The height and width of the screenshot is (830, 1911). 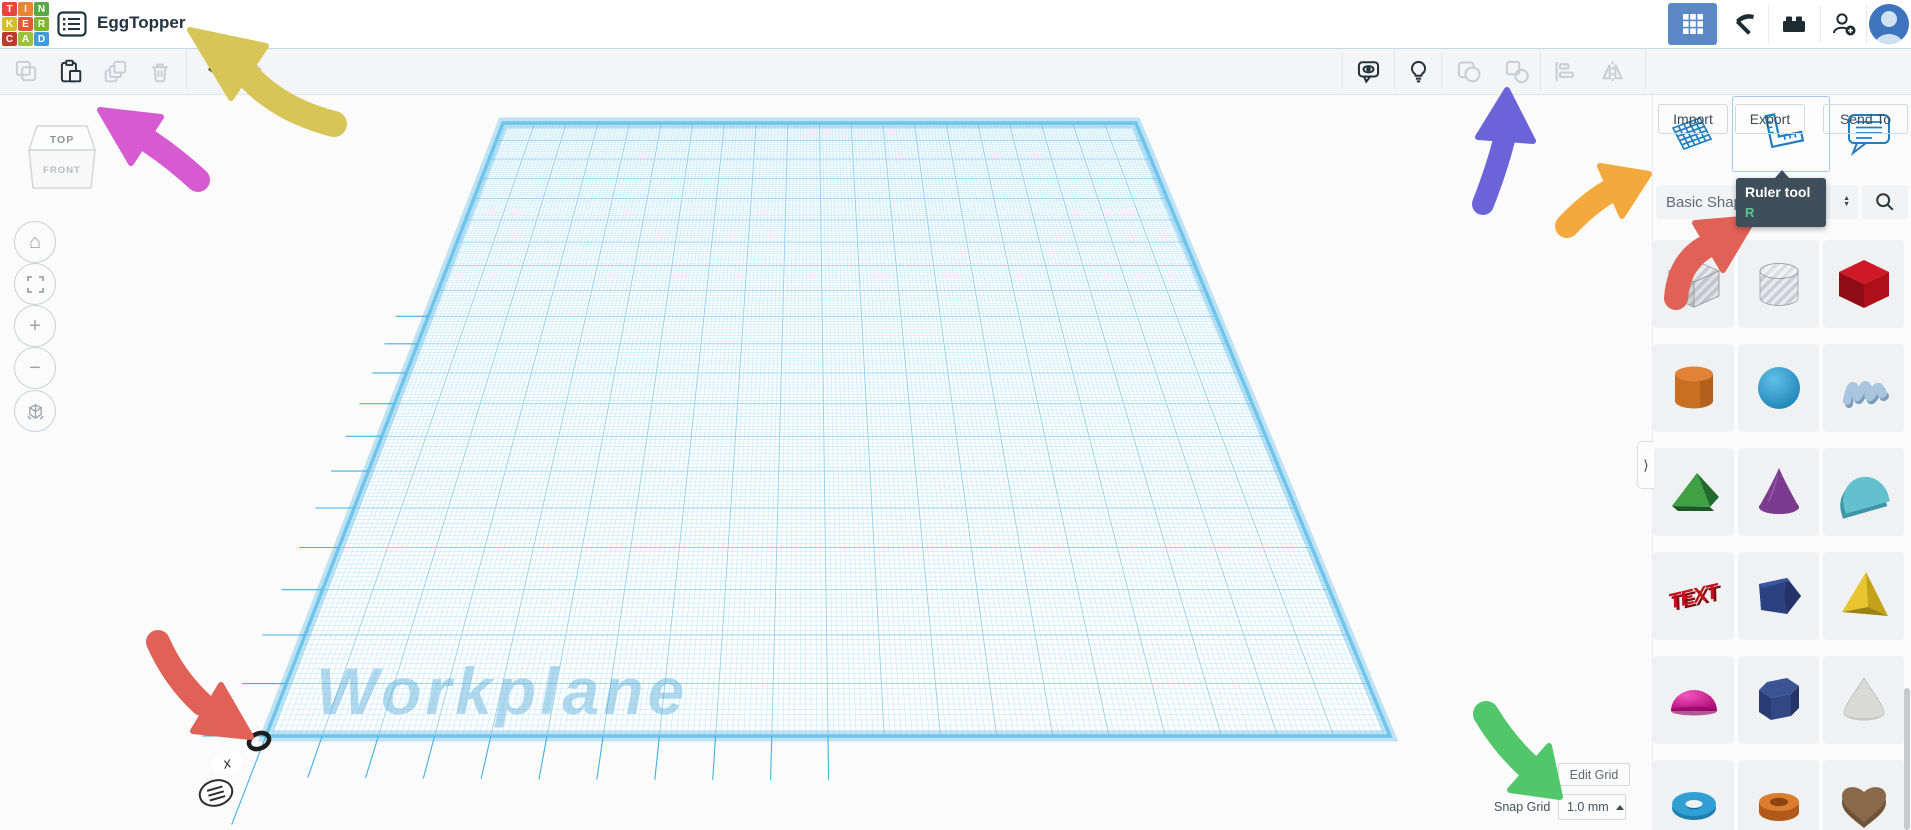 What do you see at coordinates (1770, 119) in the screenshot?
I see `export-button: Export` at bounding box center [1770, 119].